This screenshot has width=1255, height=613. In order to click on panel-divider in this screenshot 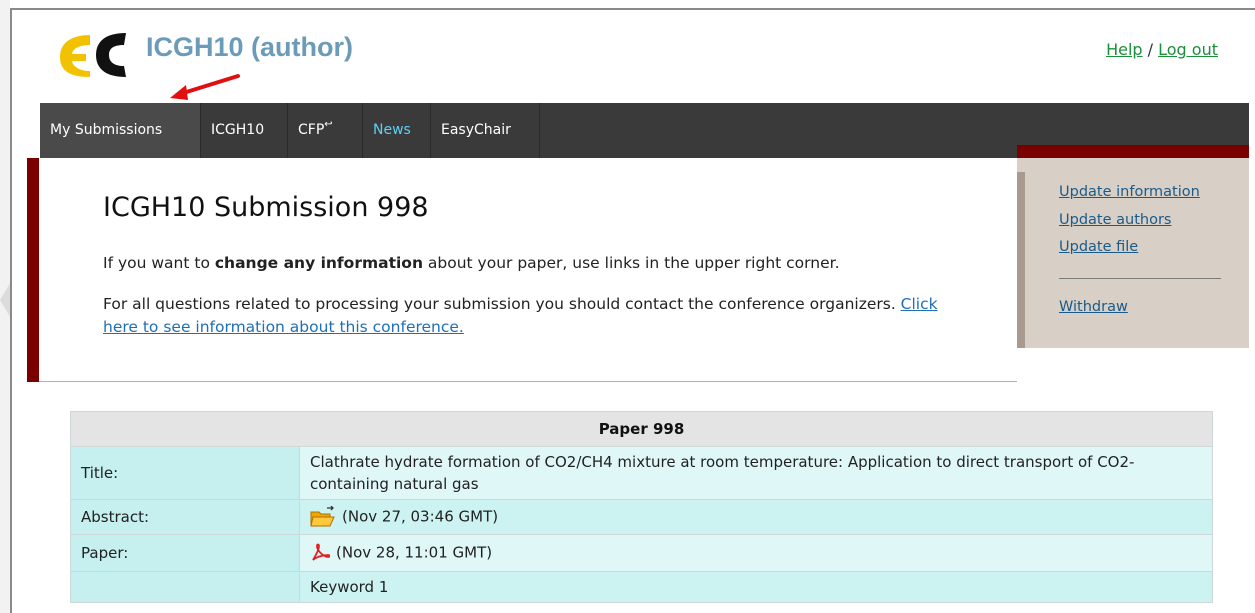, I will do `click(1140, 278)`.